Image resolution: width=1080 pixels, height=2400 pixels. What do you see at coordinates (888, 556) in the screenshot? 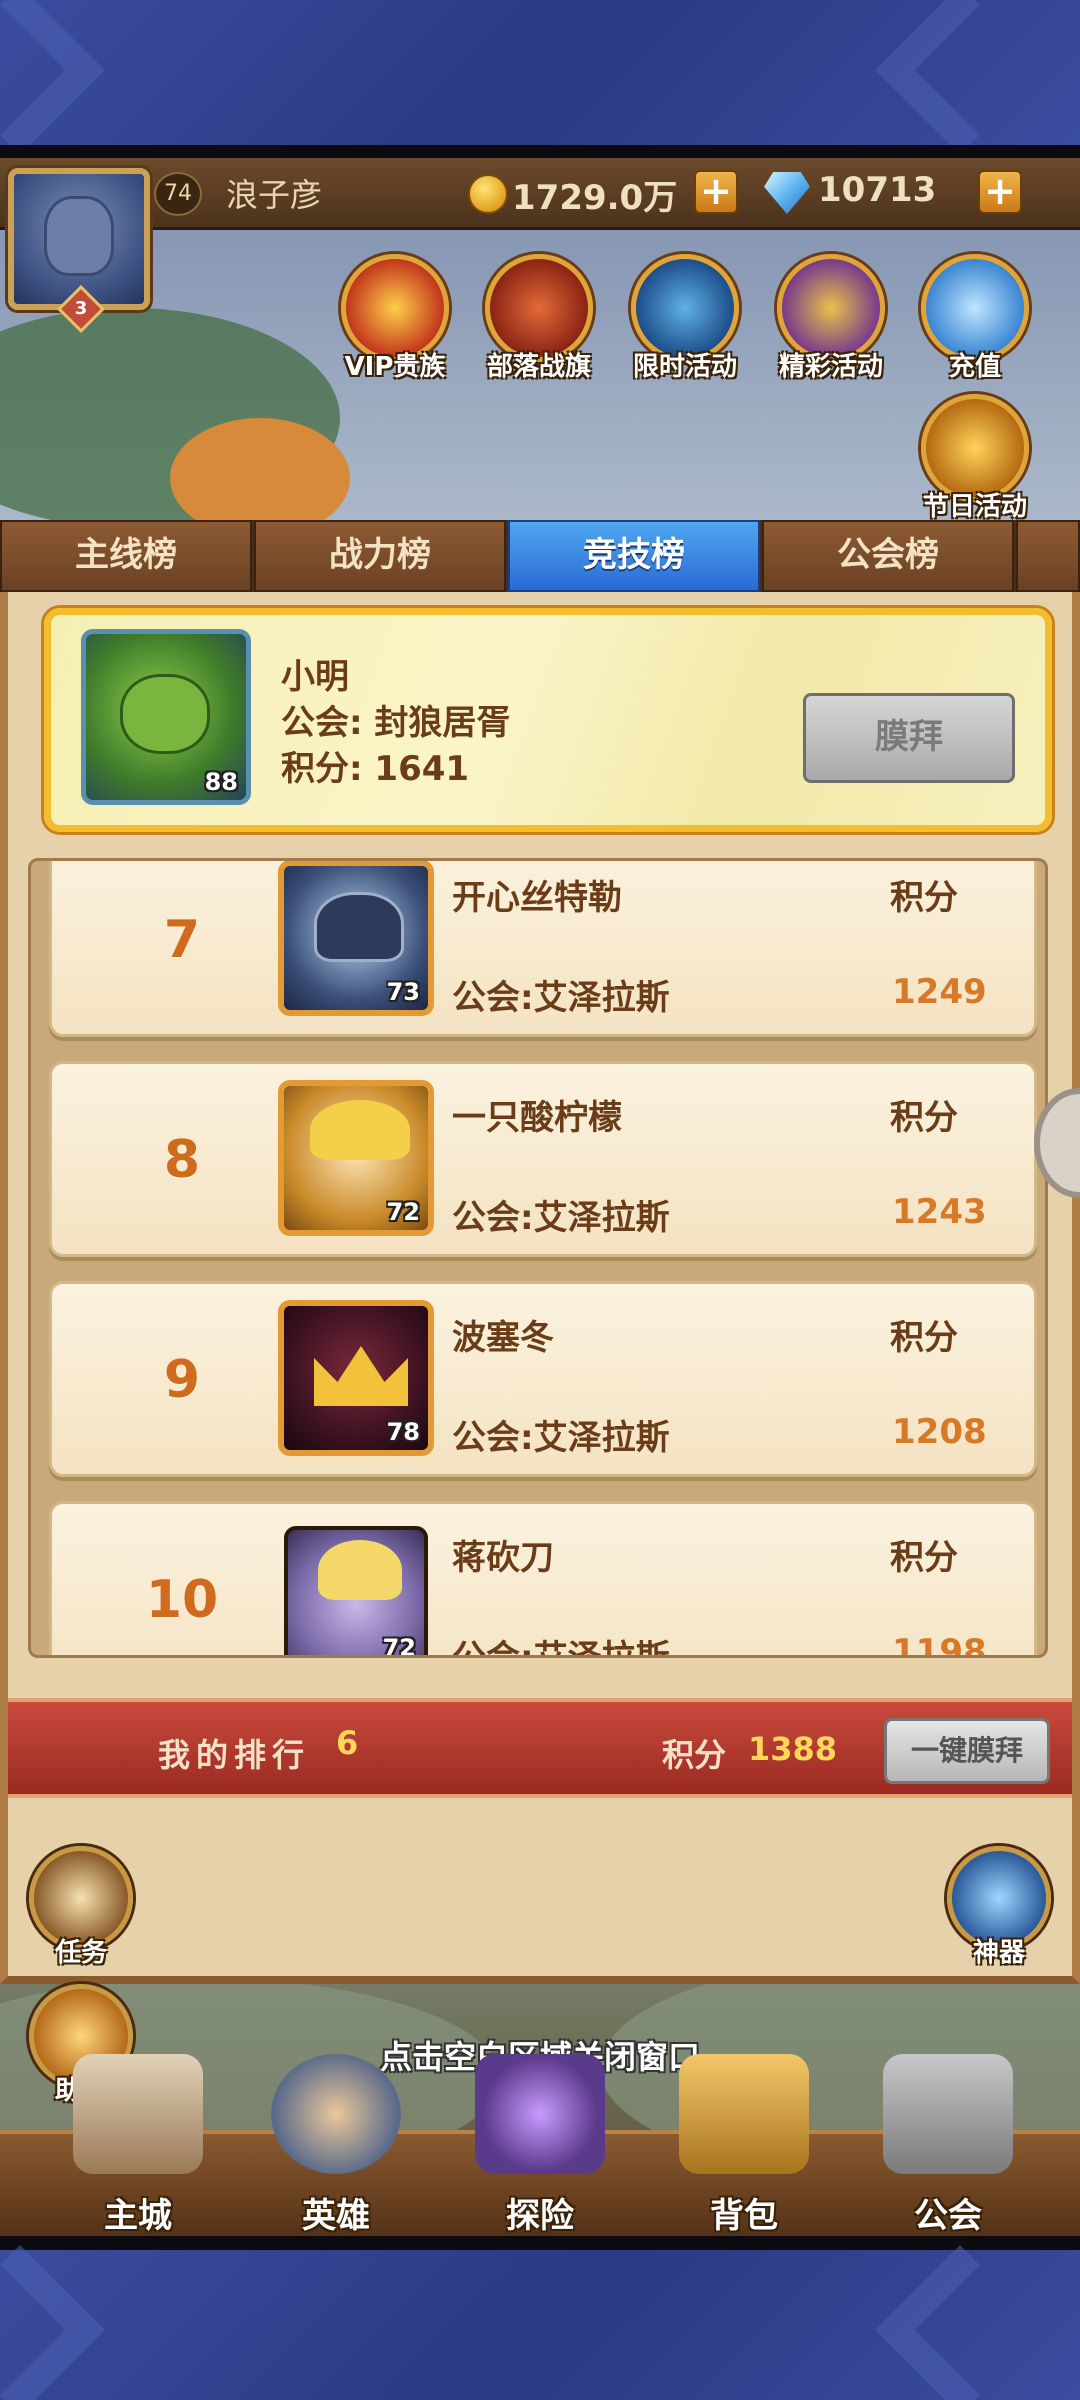
I see `tab-guild: 公会榜` at bounding box center [888, 556].